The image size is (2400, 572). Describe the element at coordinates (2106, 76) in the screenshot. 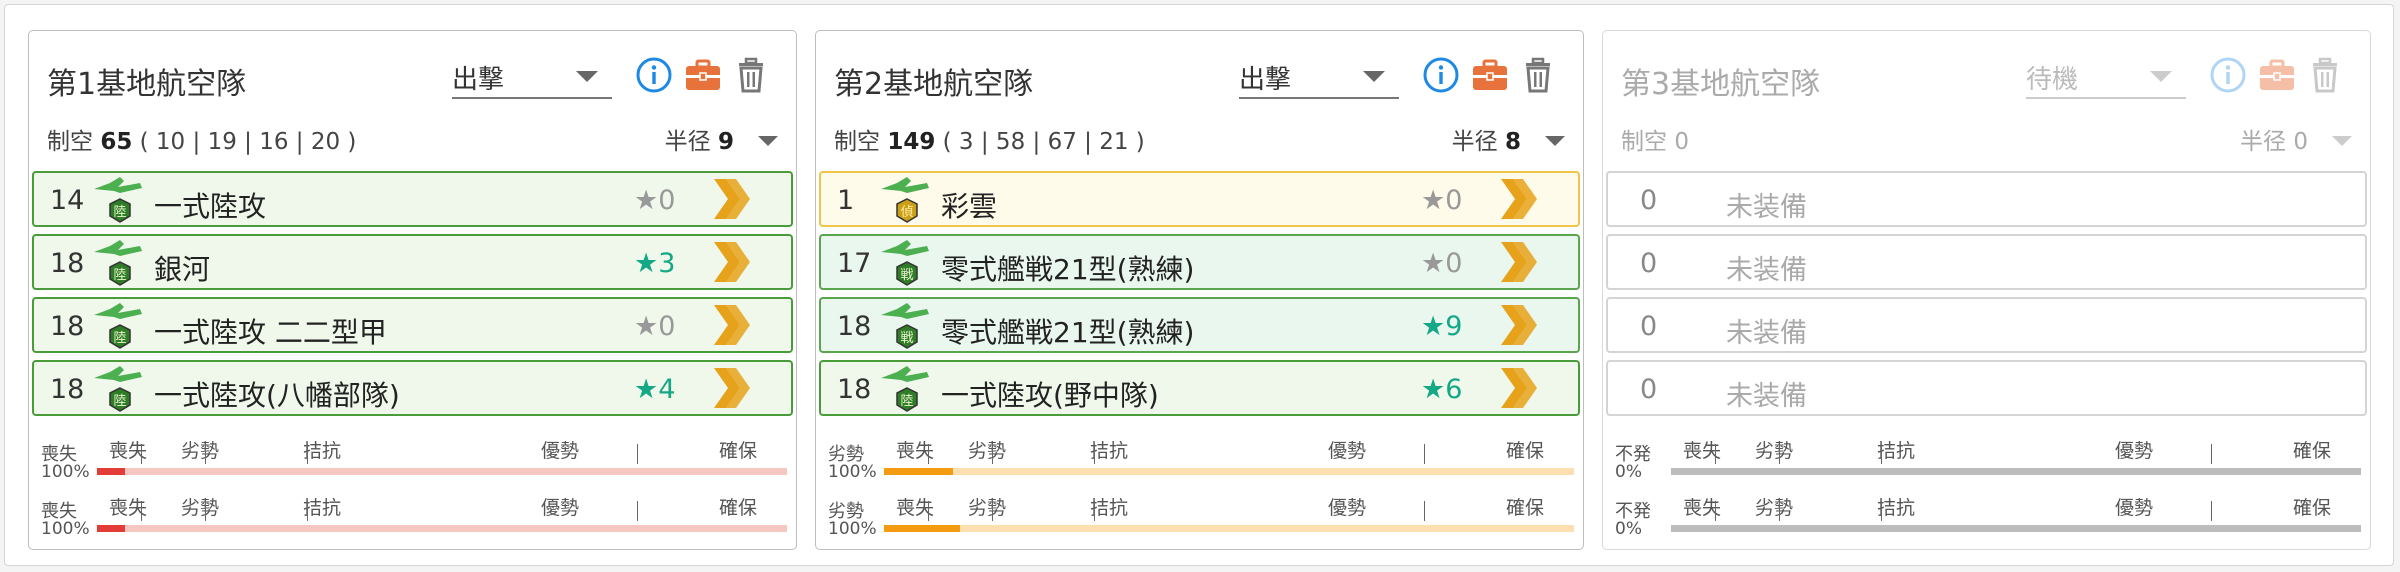

I see `mode-select: 待機` at that location.